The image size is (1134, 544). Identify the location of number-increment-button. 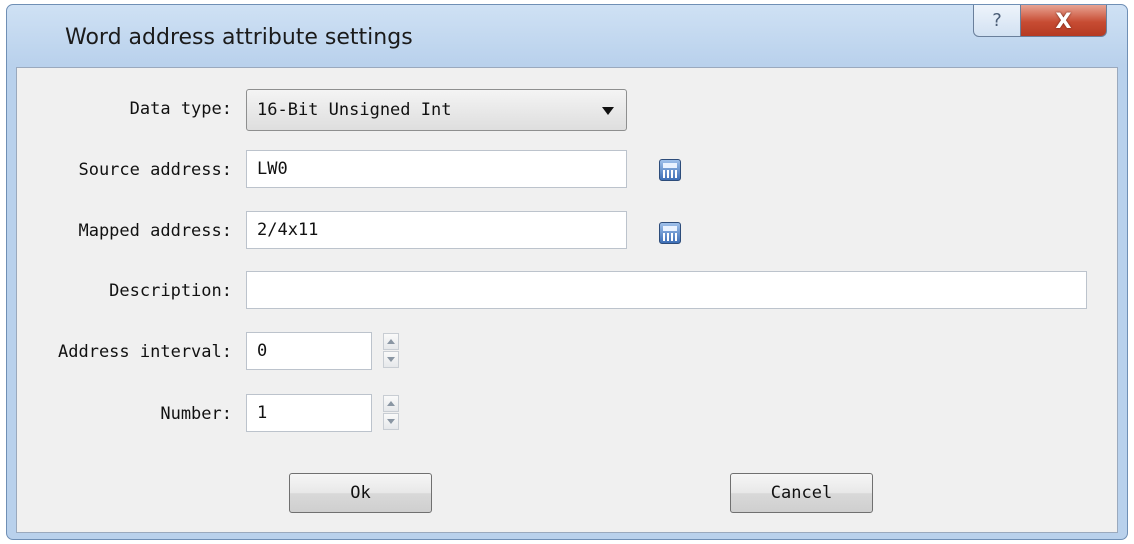
(391, 403).